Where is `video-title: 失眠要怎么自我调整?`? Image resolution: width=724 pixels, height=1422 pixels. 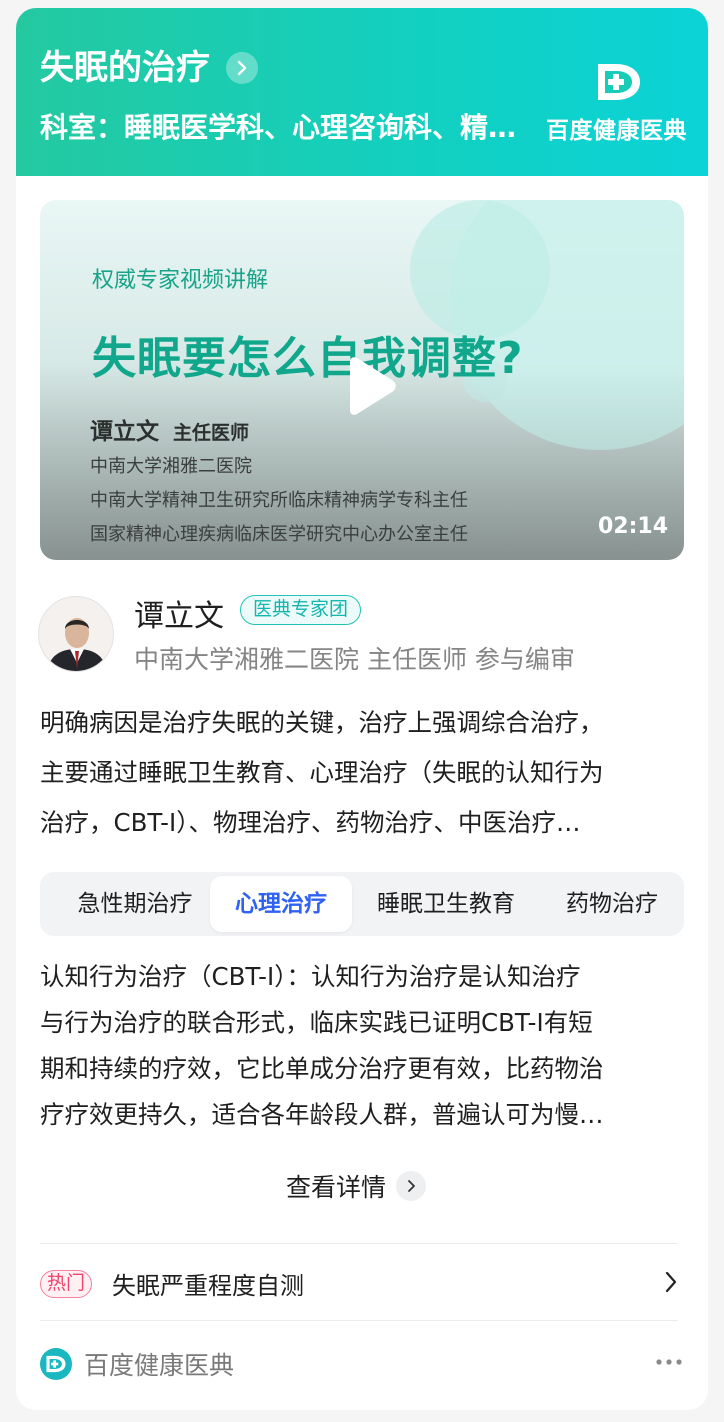 video-title: 失眠要怎么自我调整? is located at coordinates (308, 358).